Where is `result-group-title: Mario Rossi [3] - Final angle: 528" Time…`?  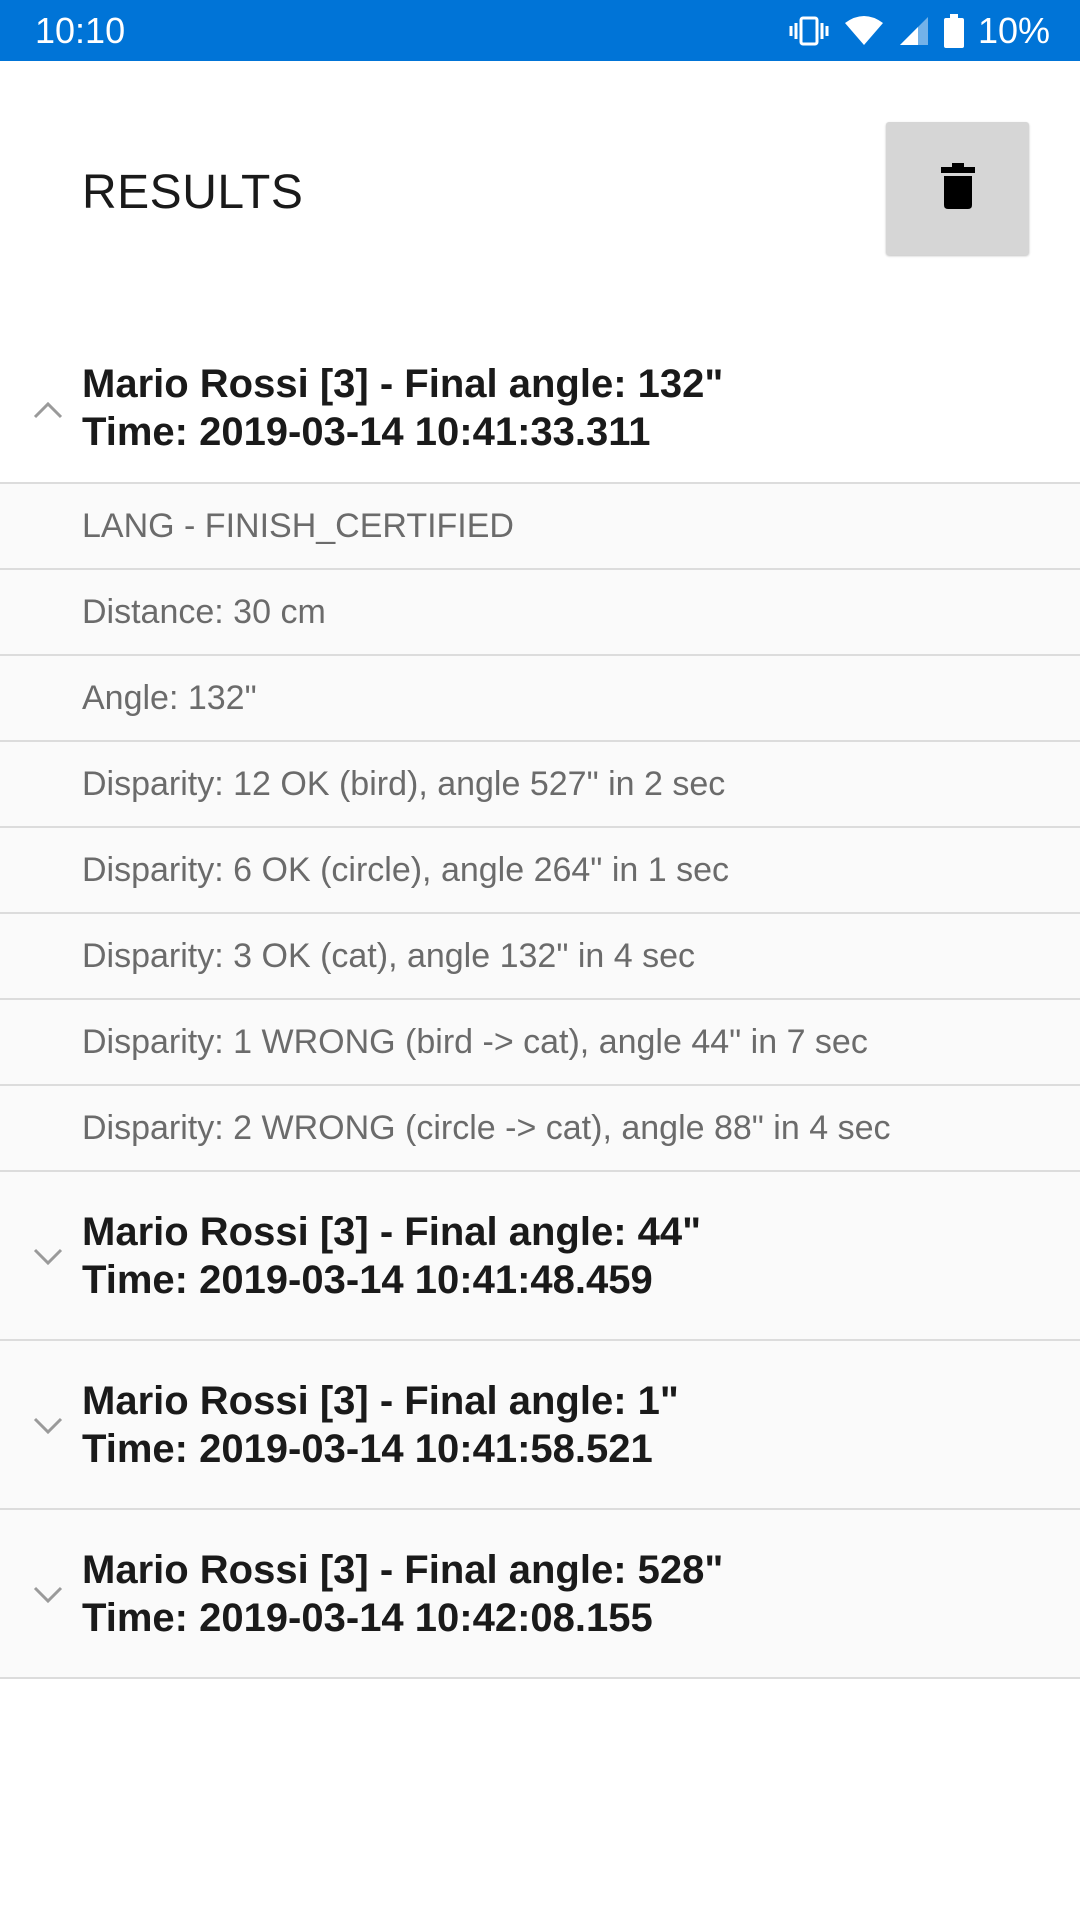
result-group-title: Mario Rossi [3] - Final angle: 528" Time… is located at coordinates (402, 1593).